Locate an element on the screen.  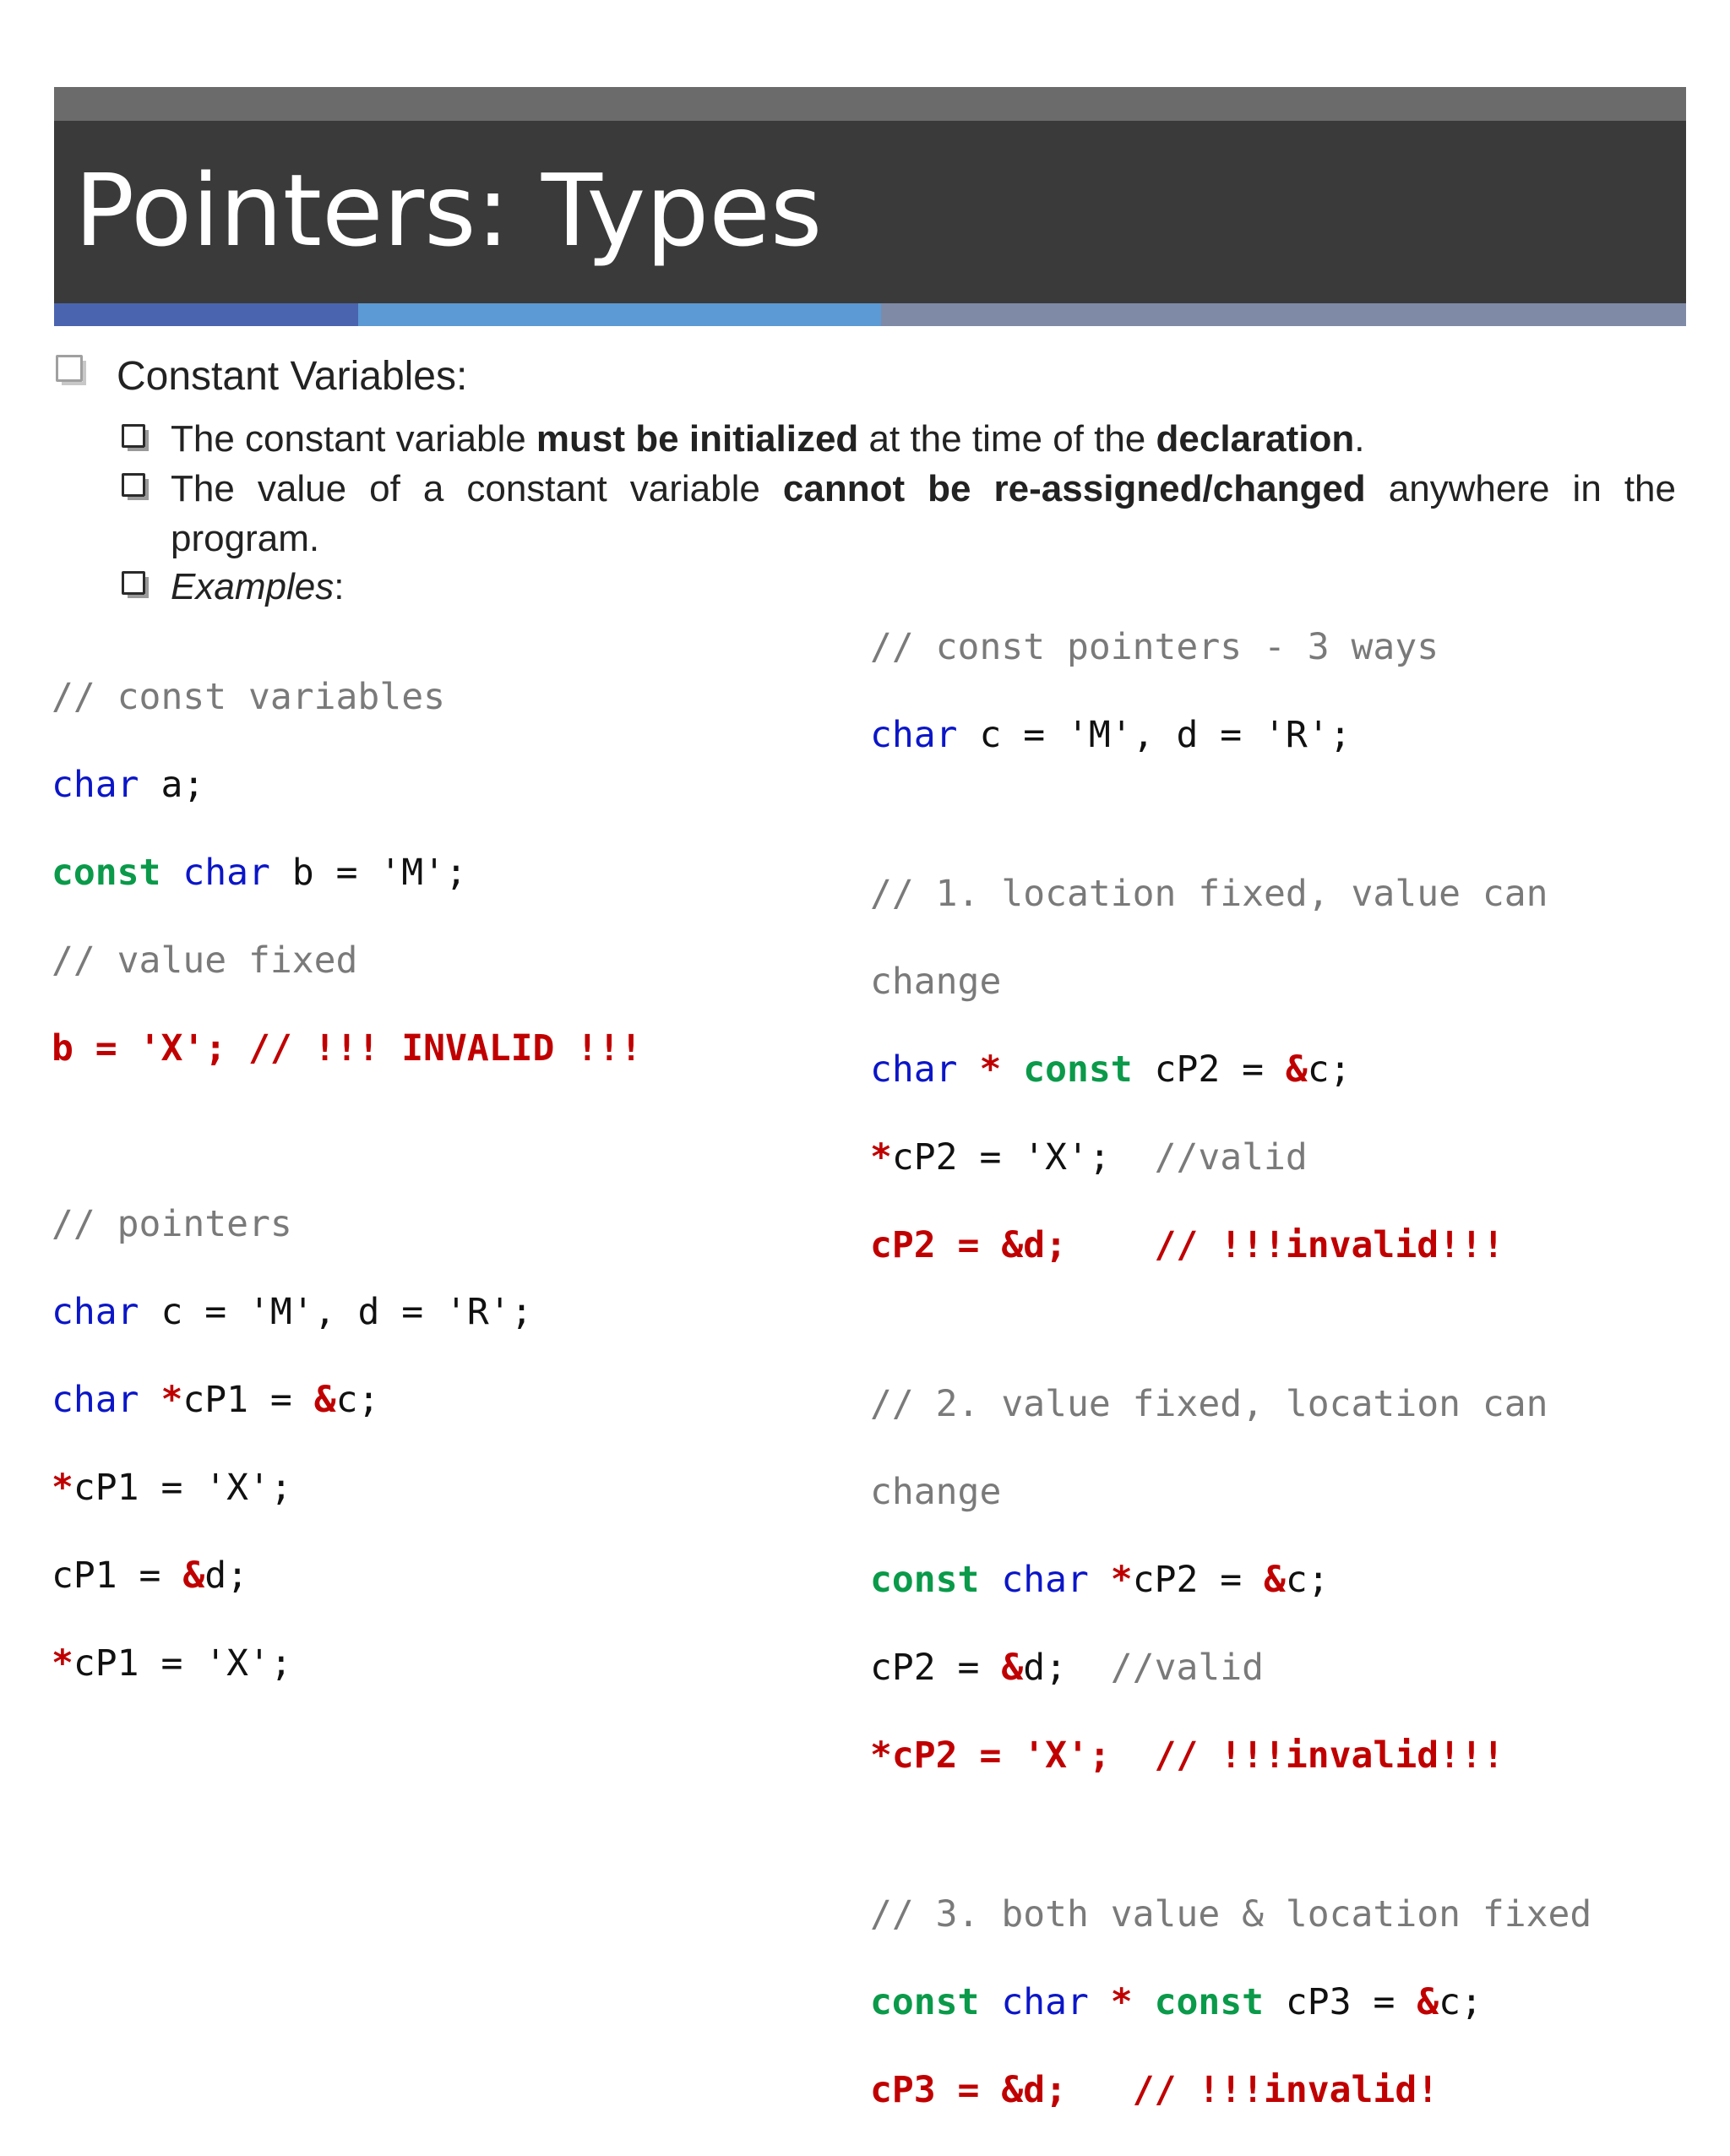
code-line: cP1 = &d; is located at coordinates (151, 1575).